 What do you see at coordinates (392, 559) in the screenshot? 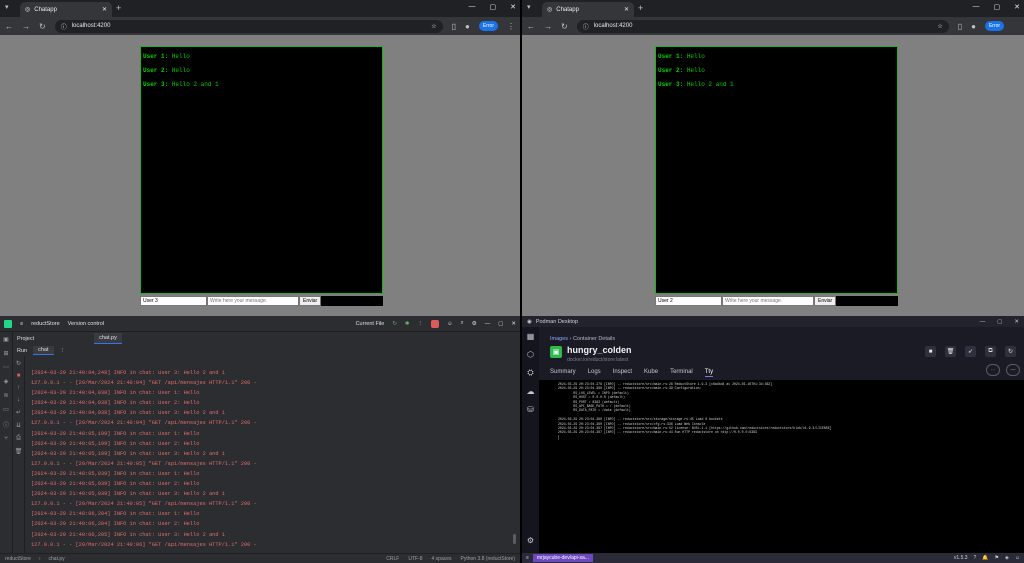
I see `line-separator: CRLF` at bounding box center [392, 559].